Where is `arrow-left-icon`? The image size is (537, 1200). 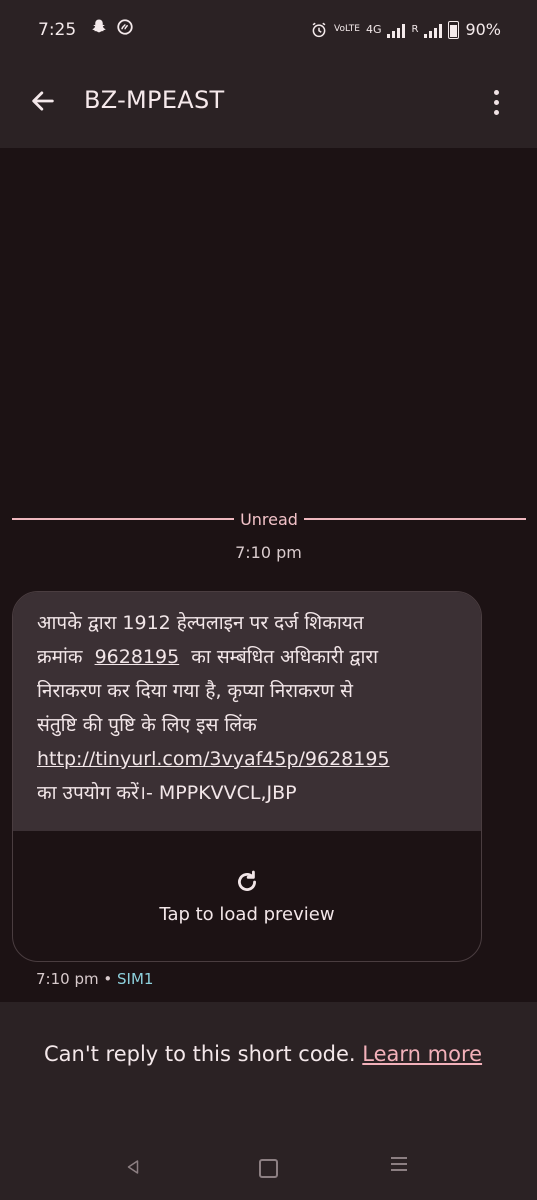
arrow-left-icon is located at coordinates (43, 101).